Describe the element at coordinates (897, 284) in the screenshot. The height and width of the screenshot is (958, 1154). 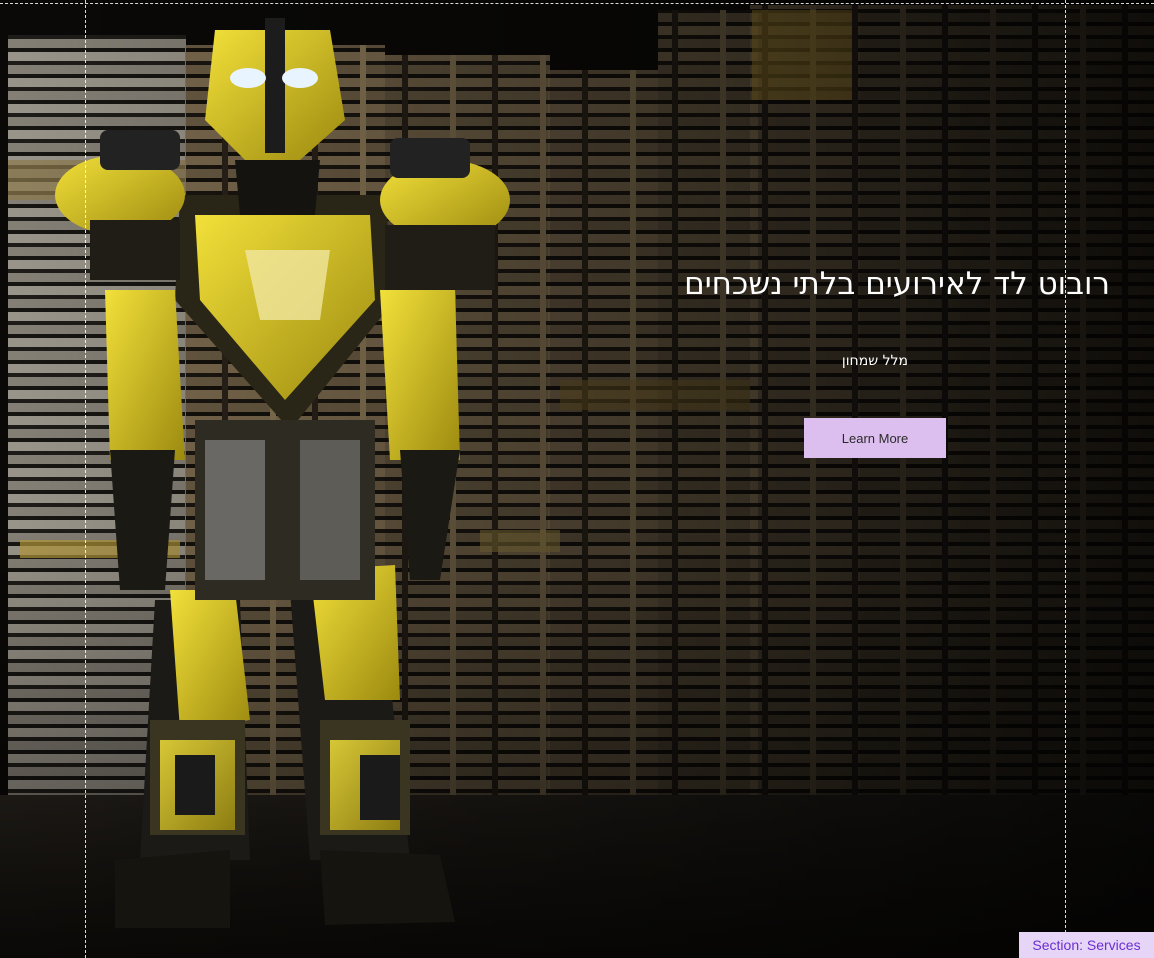
I see `hero-title: רובוט לד לאירועים בלתי נשכחים` at that location.